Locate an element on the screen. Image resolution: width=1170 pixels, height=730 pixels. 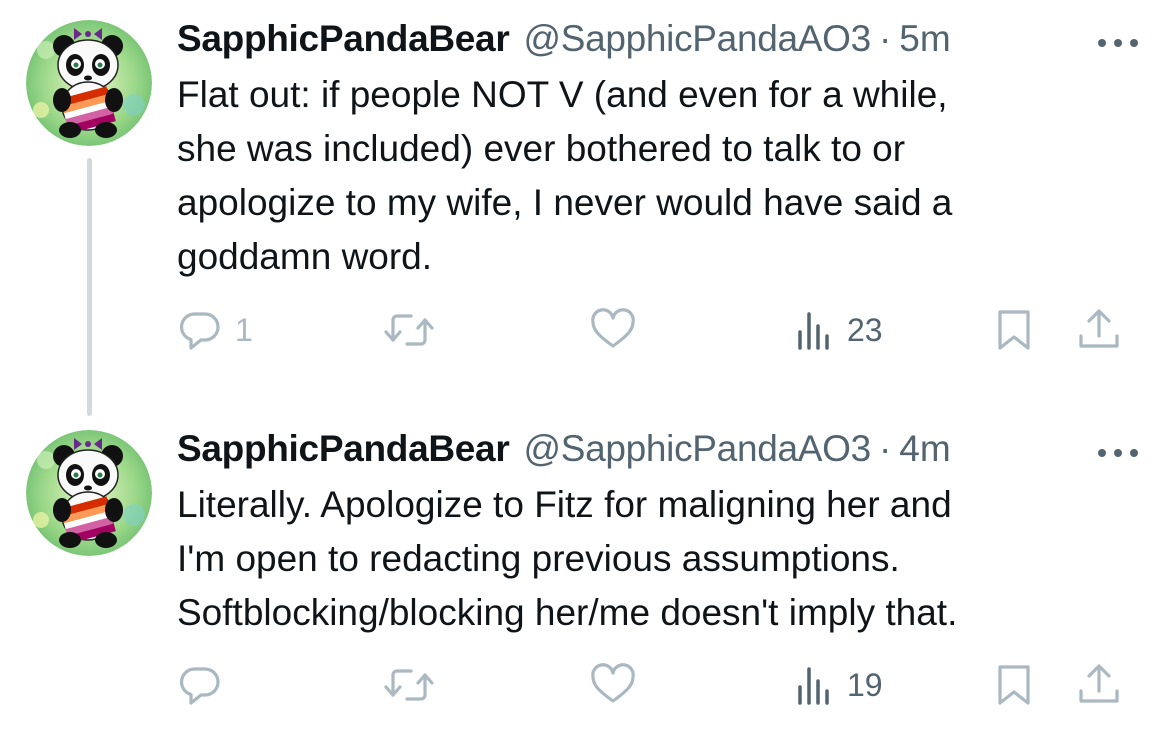
reply-button is located at coordinates (206, 685).